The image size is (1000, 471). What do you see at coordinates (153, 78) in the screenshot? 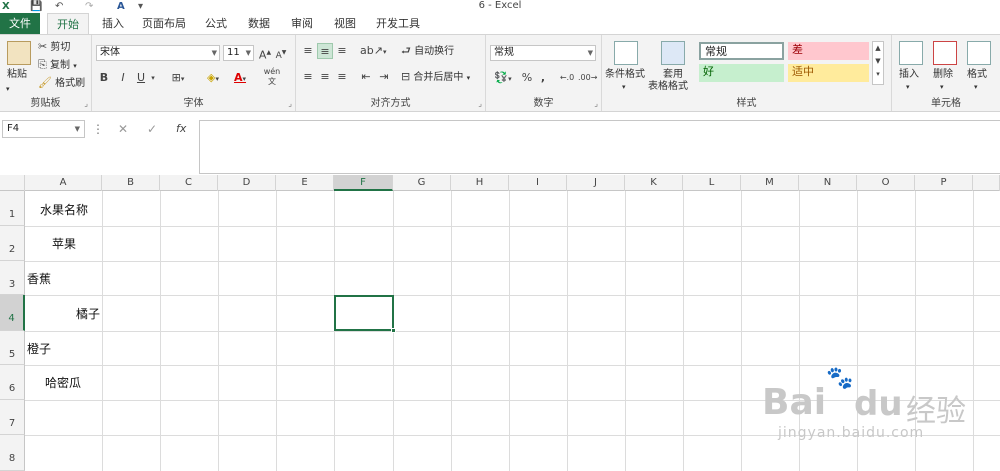
I see `underline-dropdown-icon: ▾` at bounding box center [153, 78].